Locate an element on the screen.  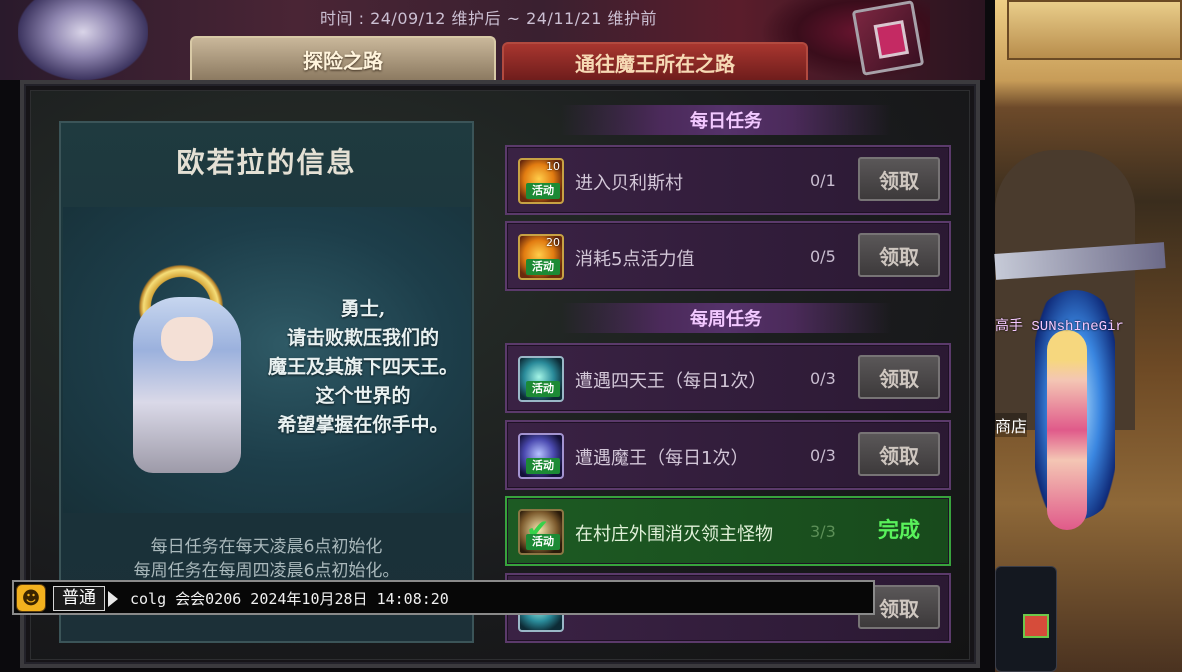
chat-input: colg 会会0206 2024年10月28日 14:08:20 is located at coordinates (289, 598).